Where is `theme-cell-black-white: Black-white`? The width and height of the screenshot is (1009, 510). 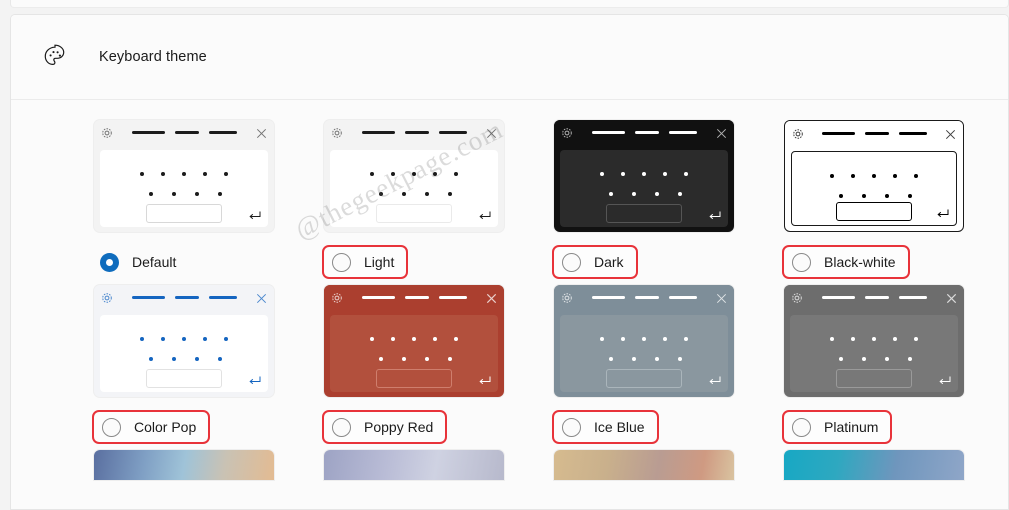
theme-cell-black-white: Black-white is located at coordinates (873, 199).